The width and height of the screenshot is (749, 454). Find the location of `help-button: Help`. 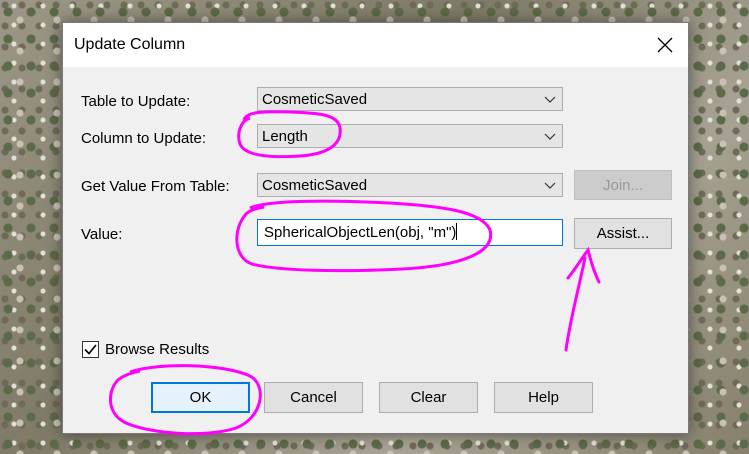

help-button: Help is located at coordinates (543, 397).